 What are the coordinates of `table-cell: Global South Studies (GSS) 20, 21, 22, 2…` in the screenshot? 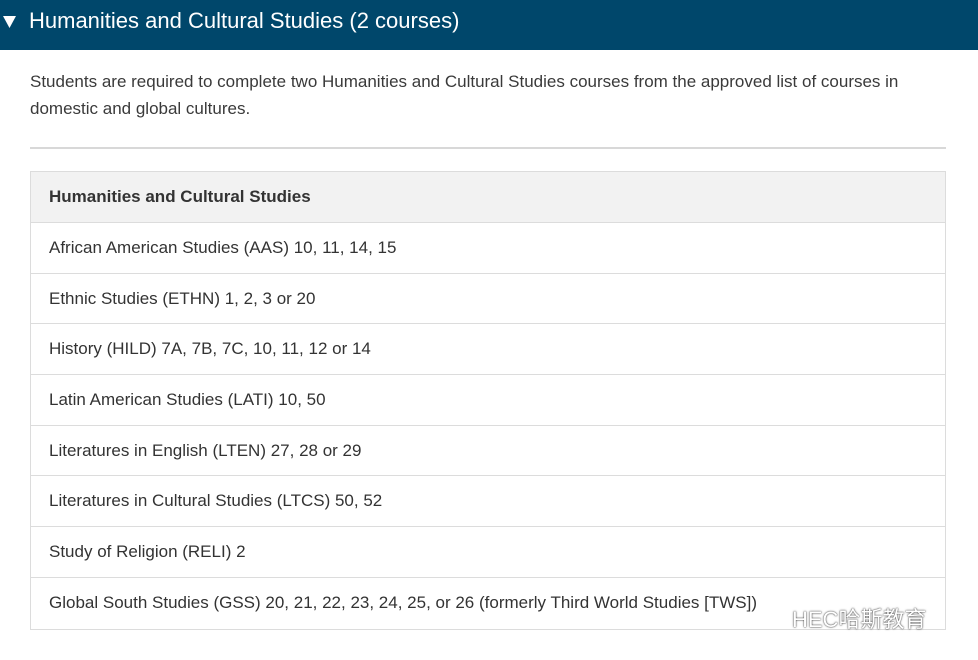 It's located at (403, 603).